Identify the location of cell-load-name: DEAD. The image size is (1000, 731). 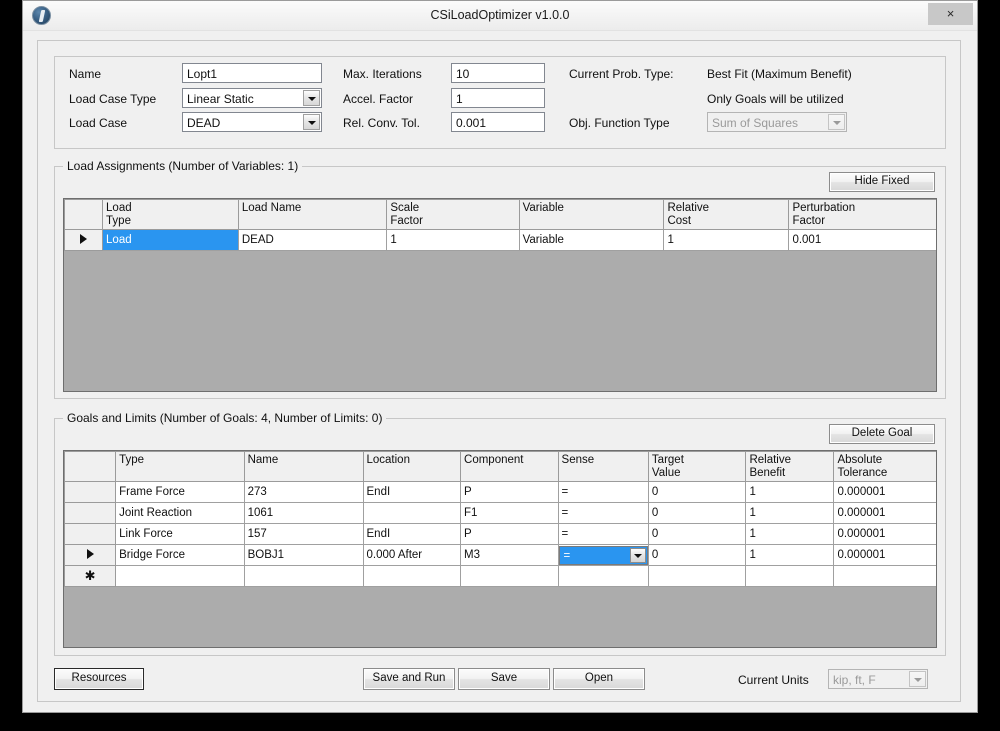
(312, 240).